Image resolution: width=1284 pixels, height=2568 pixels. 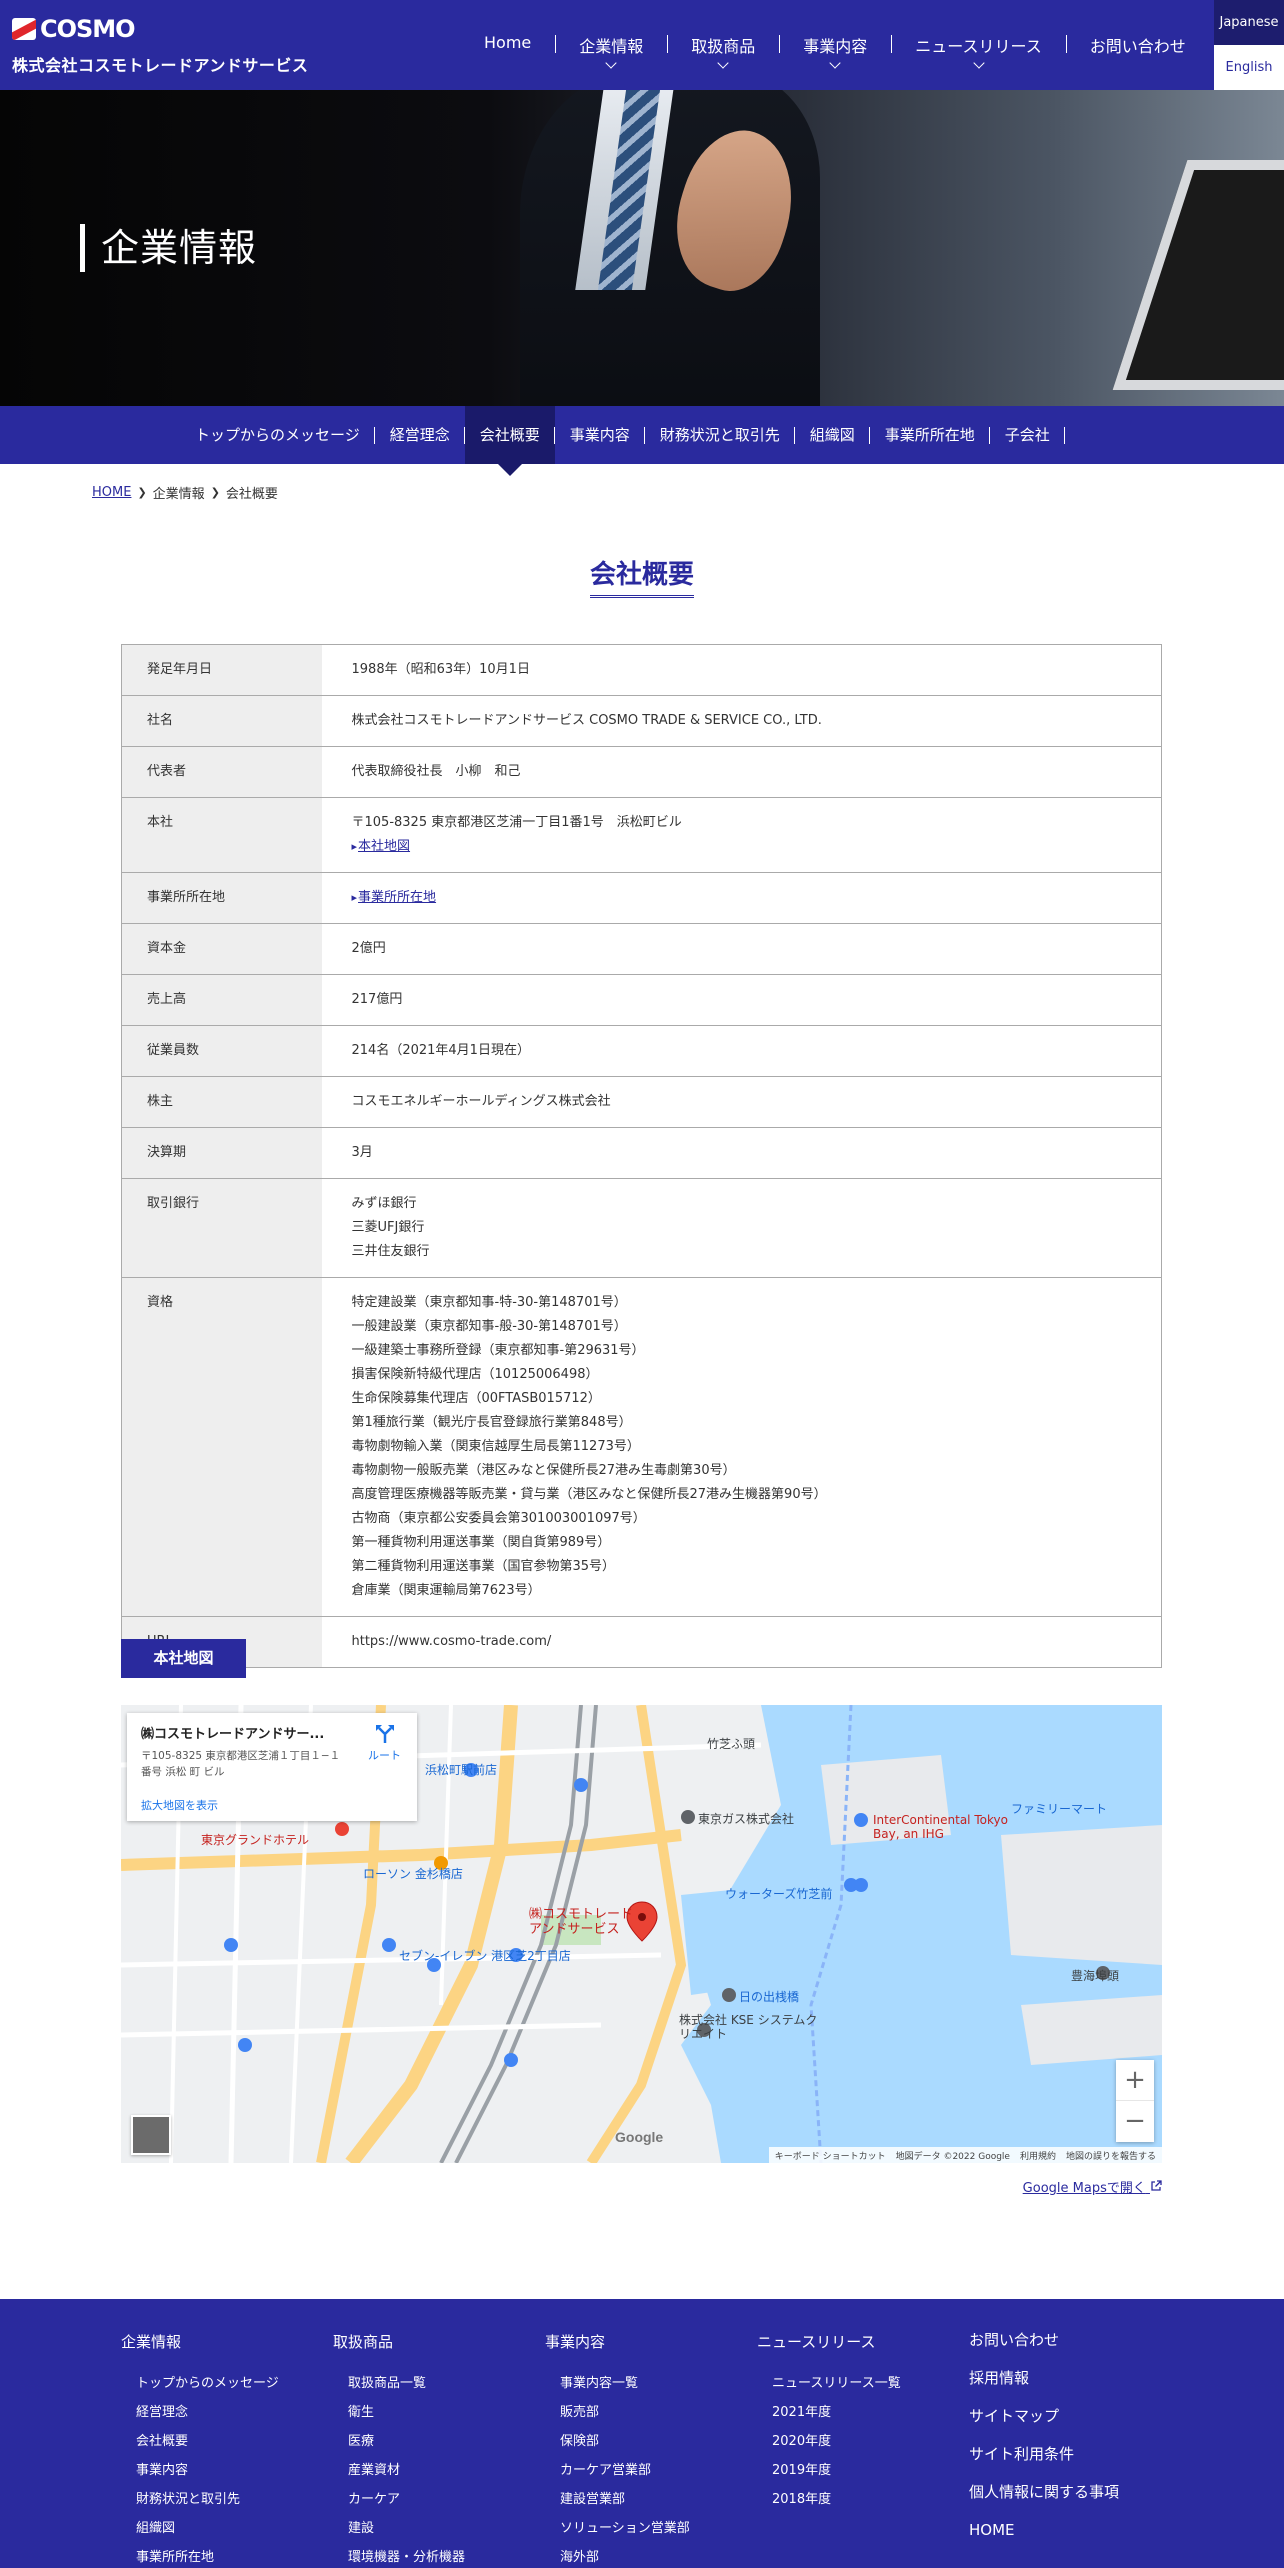 I want to click on footer-main-link: お問い合わせ, so click(x=1044, y=2350).